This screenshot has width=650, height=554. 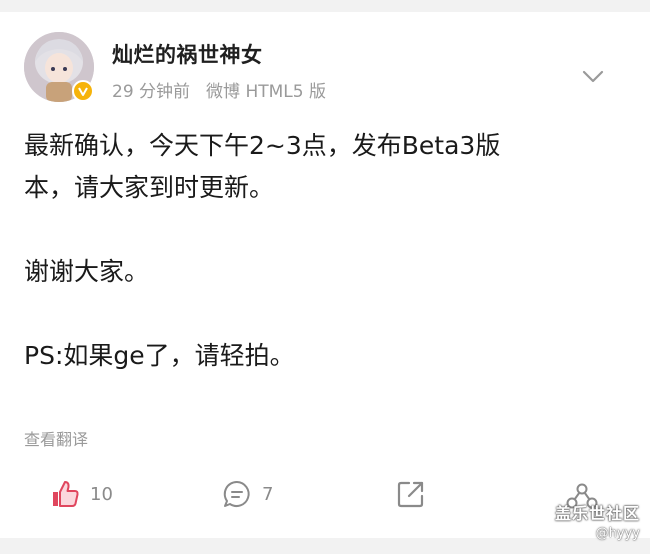 What do you see at coordinates (266, 92) in the screenshot?
I see `post-source: 微博 HTML5 版` at bounding box center [266, 92].